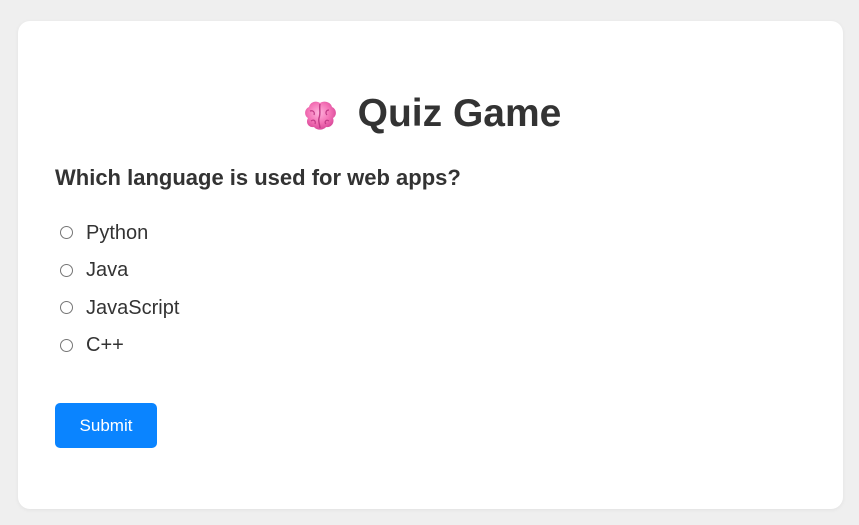 The image size is (859, 525). I want to click on submit-button: Submit, so click(106, 425).